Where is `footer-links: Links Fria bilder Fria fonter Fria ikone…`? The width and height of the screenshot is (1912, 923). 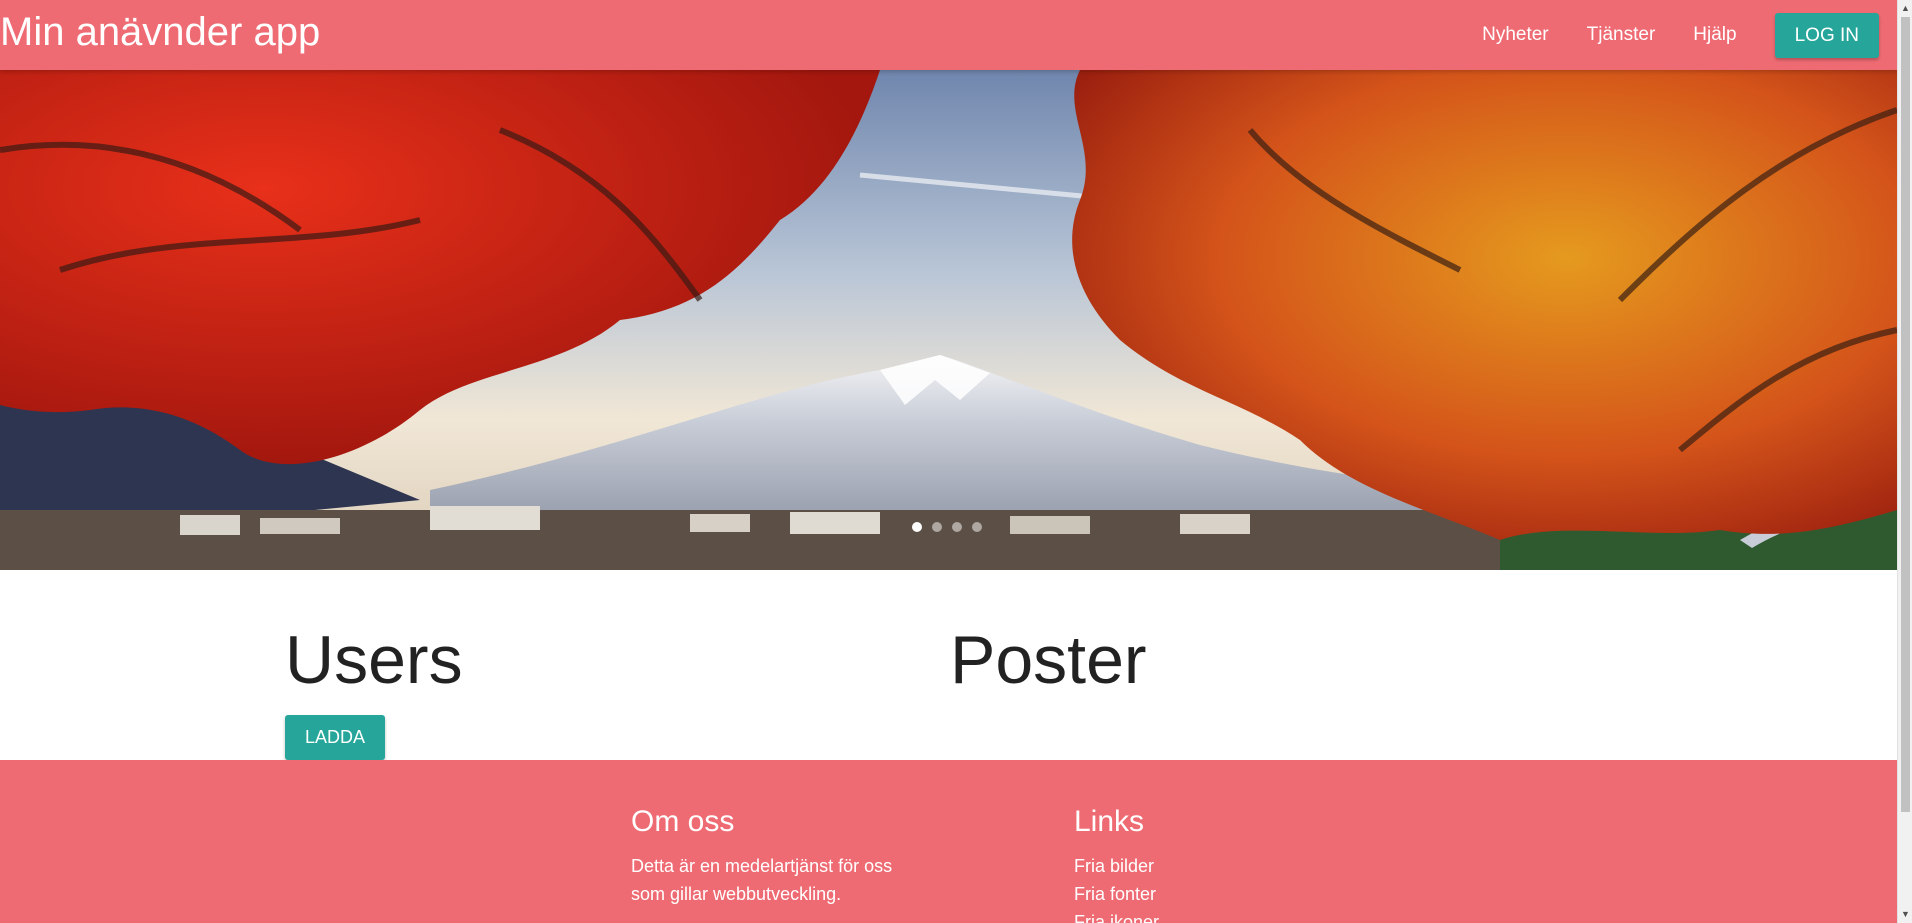 footer-links: Links Fria bilder Fria fonter Fria ikone… is located at coordinates (1224, 862).